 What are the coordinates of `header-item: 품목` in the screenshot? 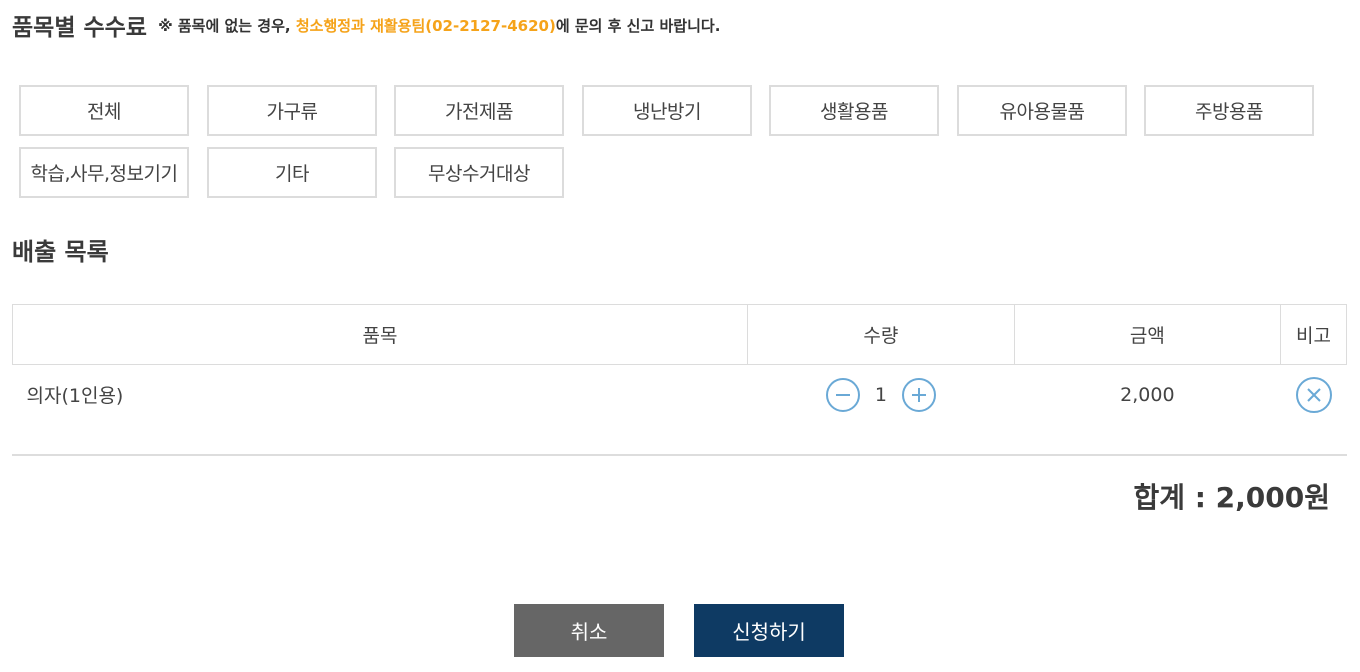 It's located at (380, 334).